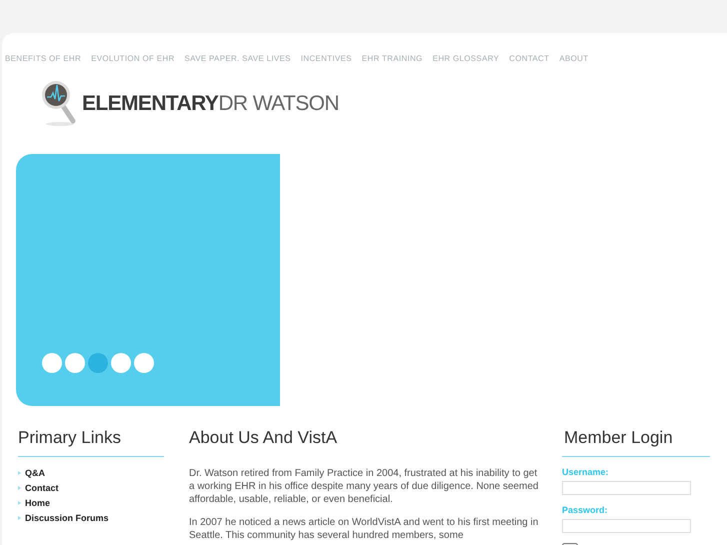 The image size is (727, 545). What do you see at coordinates (364, 486) in the screenshot?
I see `article-paragraph: Dr. Watson retired from Family Practice in 2004, frustrated at his inability to get a working EHR in his office despite many years of due diligence. None seemed affordable, usable, reliable, or even beneficial.` at bounding box center [364, 486].